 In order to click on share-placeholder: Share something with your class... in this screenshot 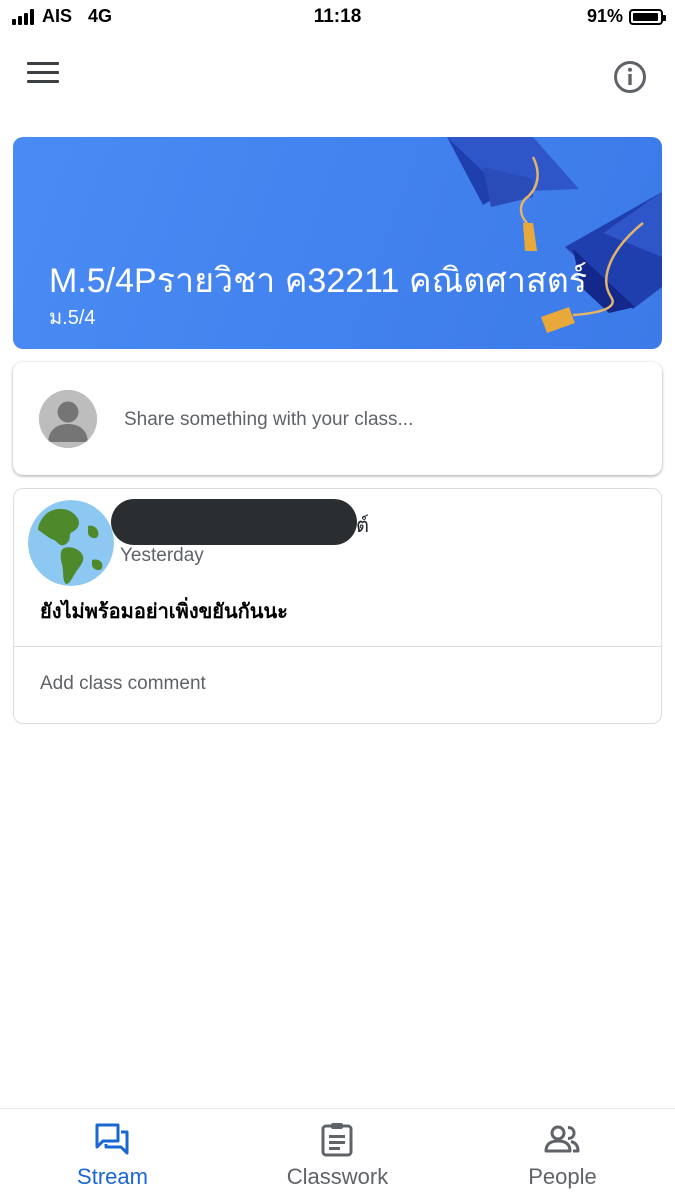, I will do `click(269, 419)`.